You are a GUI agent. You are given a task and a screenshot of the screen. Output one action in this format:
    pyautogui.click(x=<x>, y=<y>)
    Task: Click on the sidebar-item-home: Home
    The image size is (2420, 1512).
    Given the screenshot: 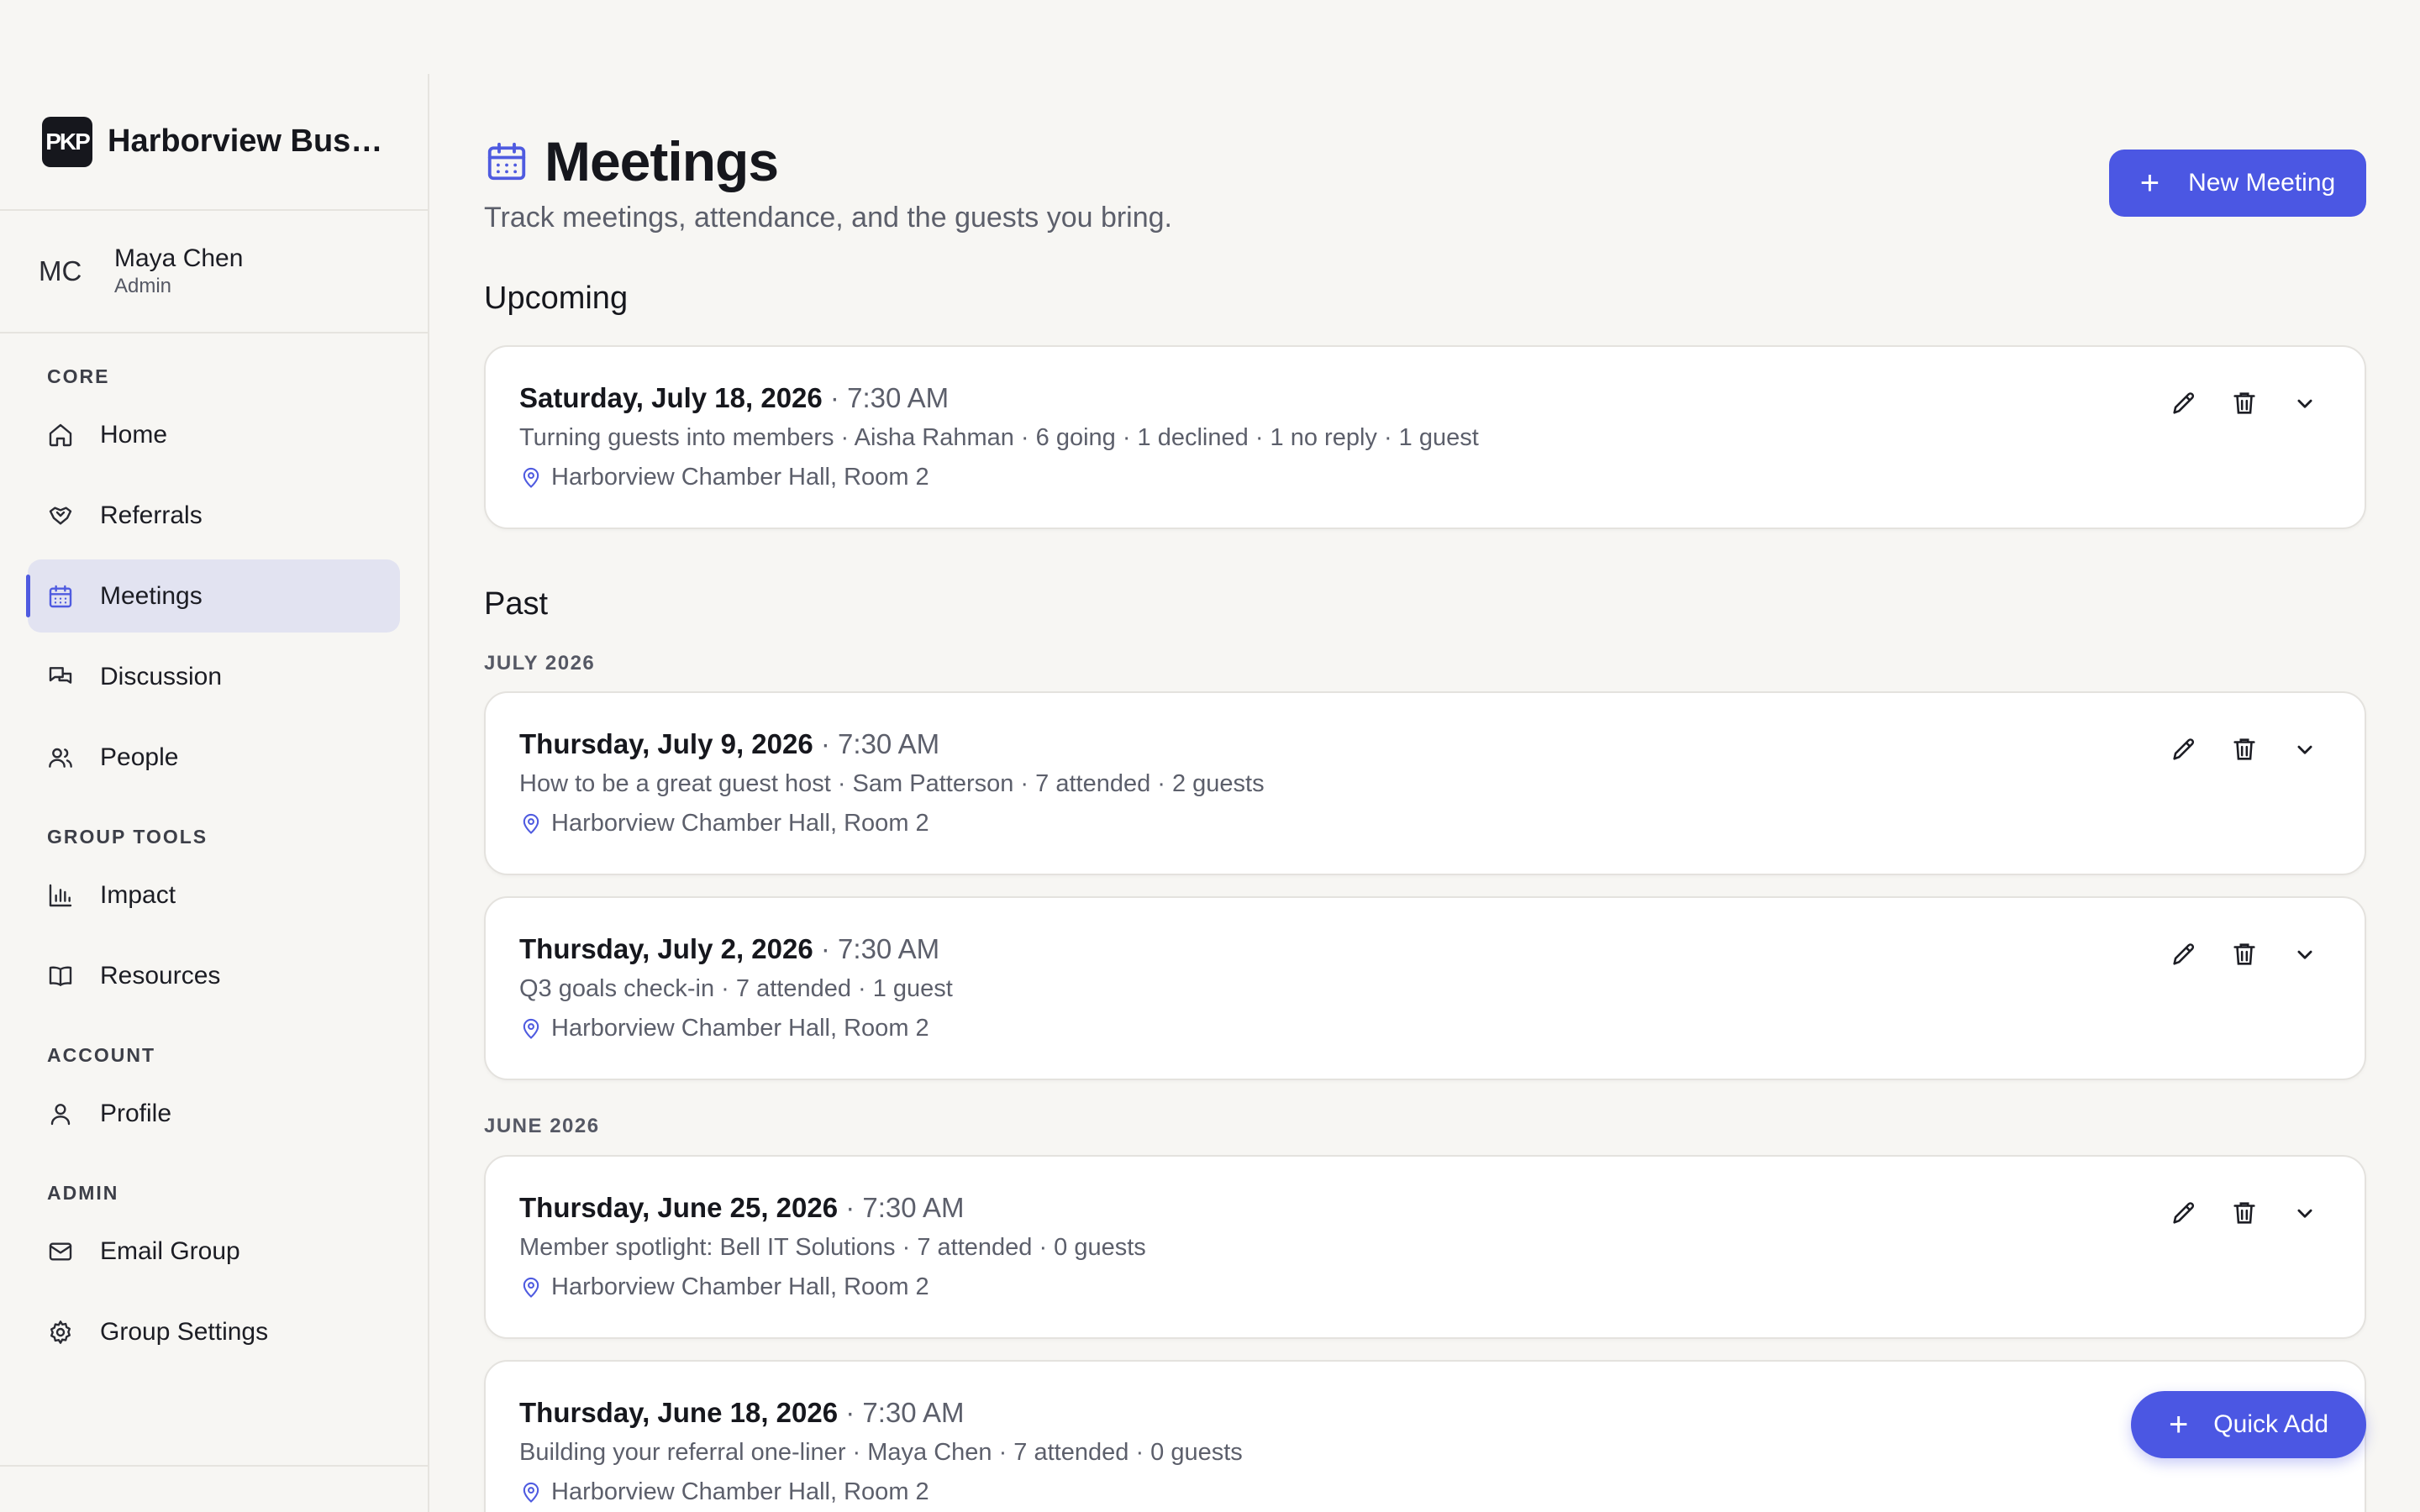 What is the action you would take?
    pyautogui.click(x=214, y=434)
    